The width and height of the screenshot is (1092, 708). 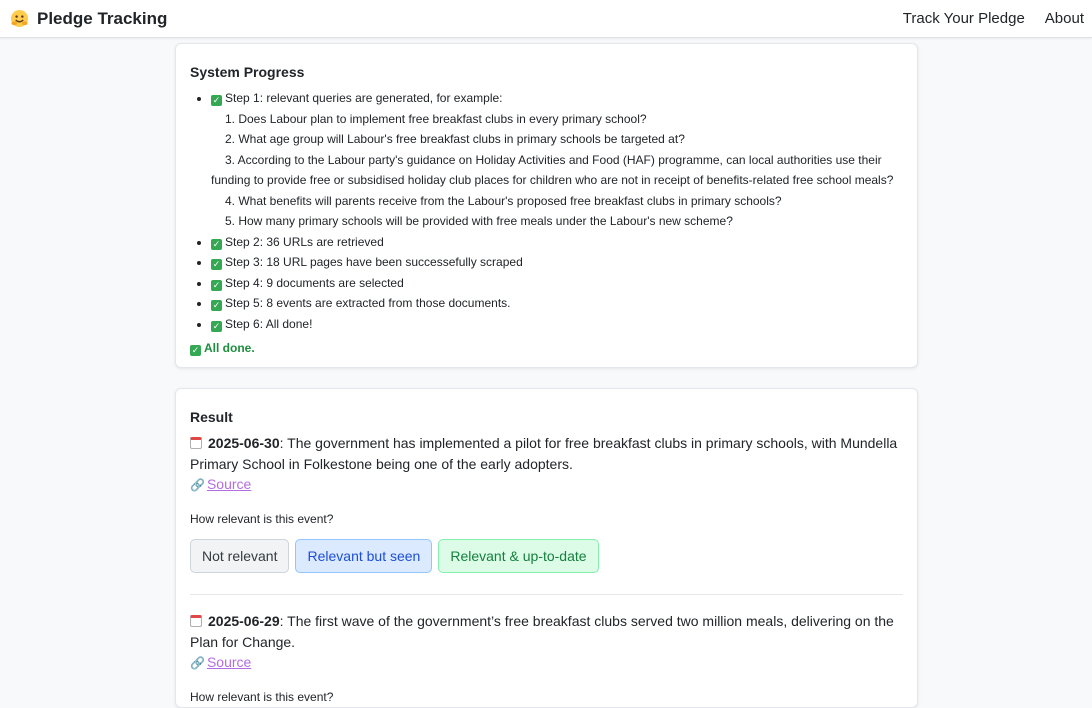 I want to click on relevant-up-to-date-button: Relevant & up-to-date, so click(x=518, y=556).